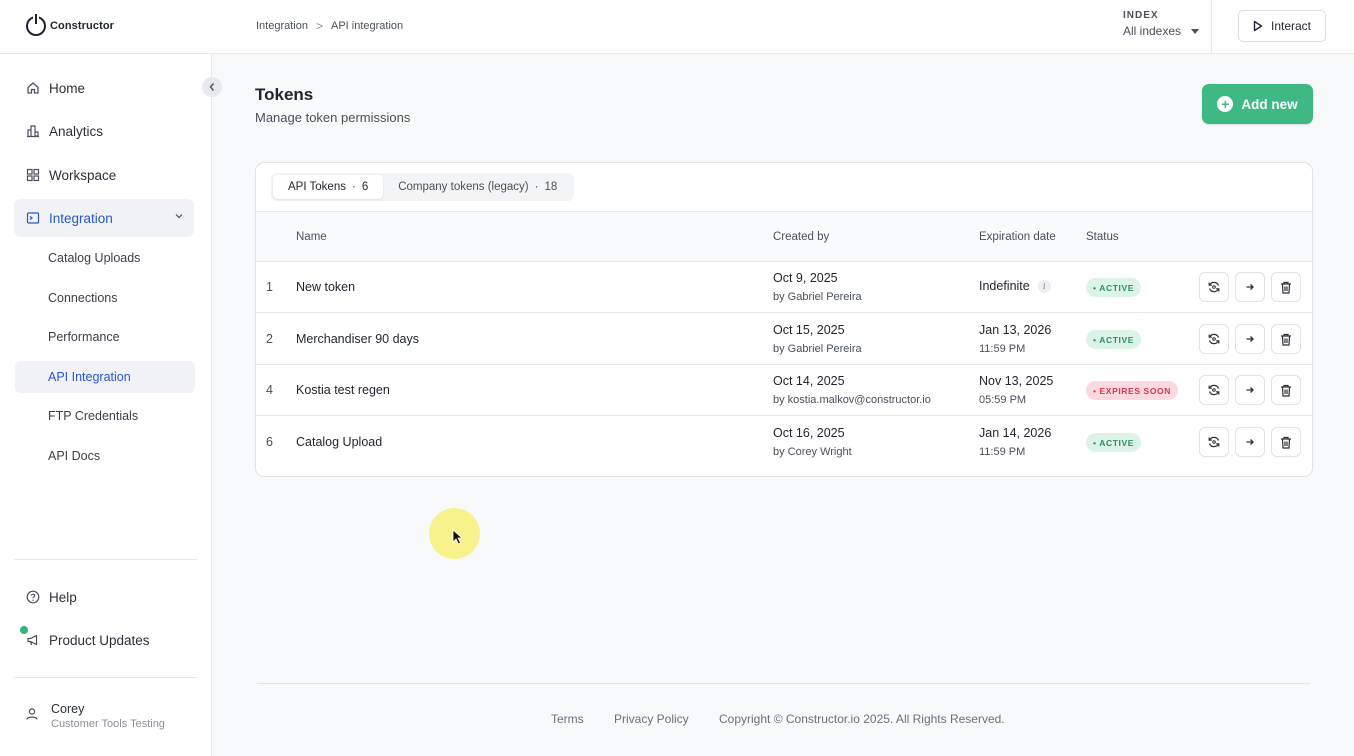  Describe the element at coordinates (801, 237) in the screenshot. I see `column-header-created-by: Created by` at that location.